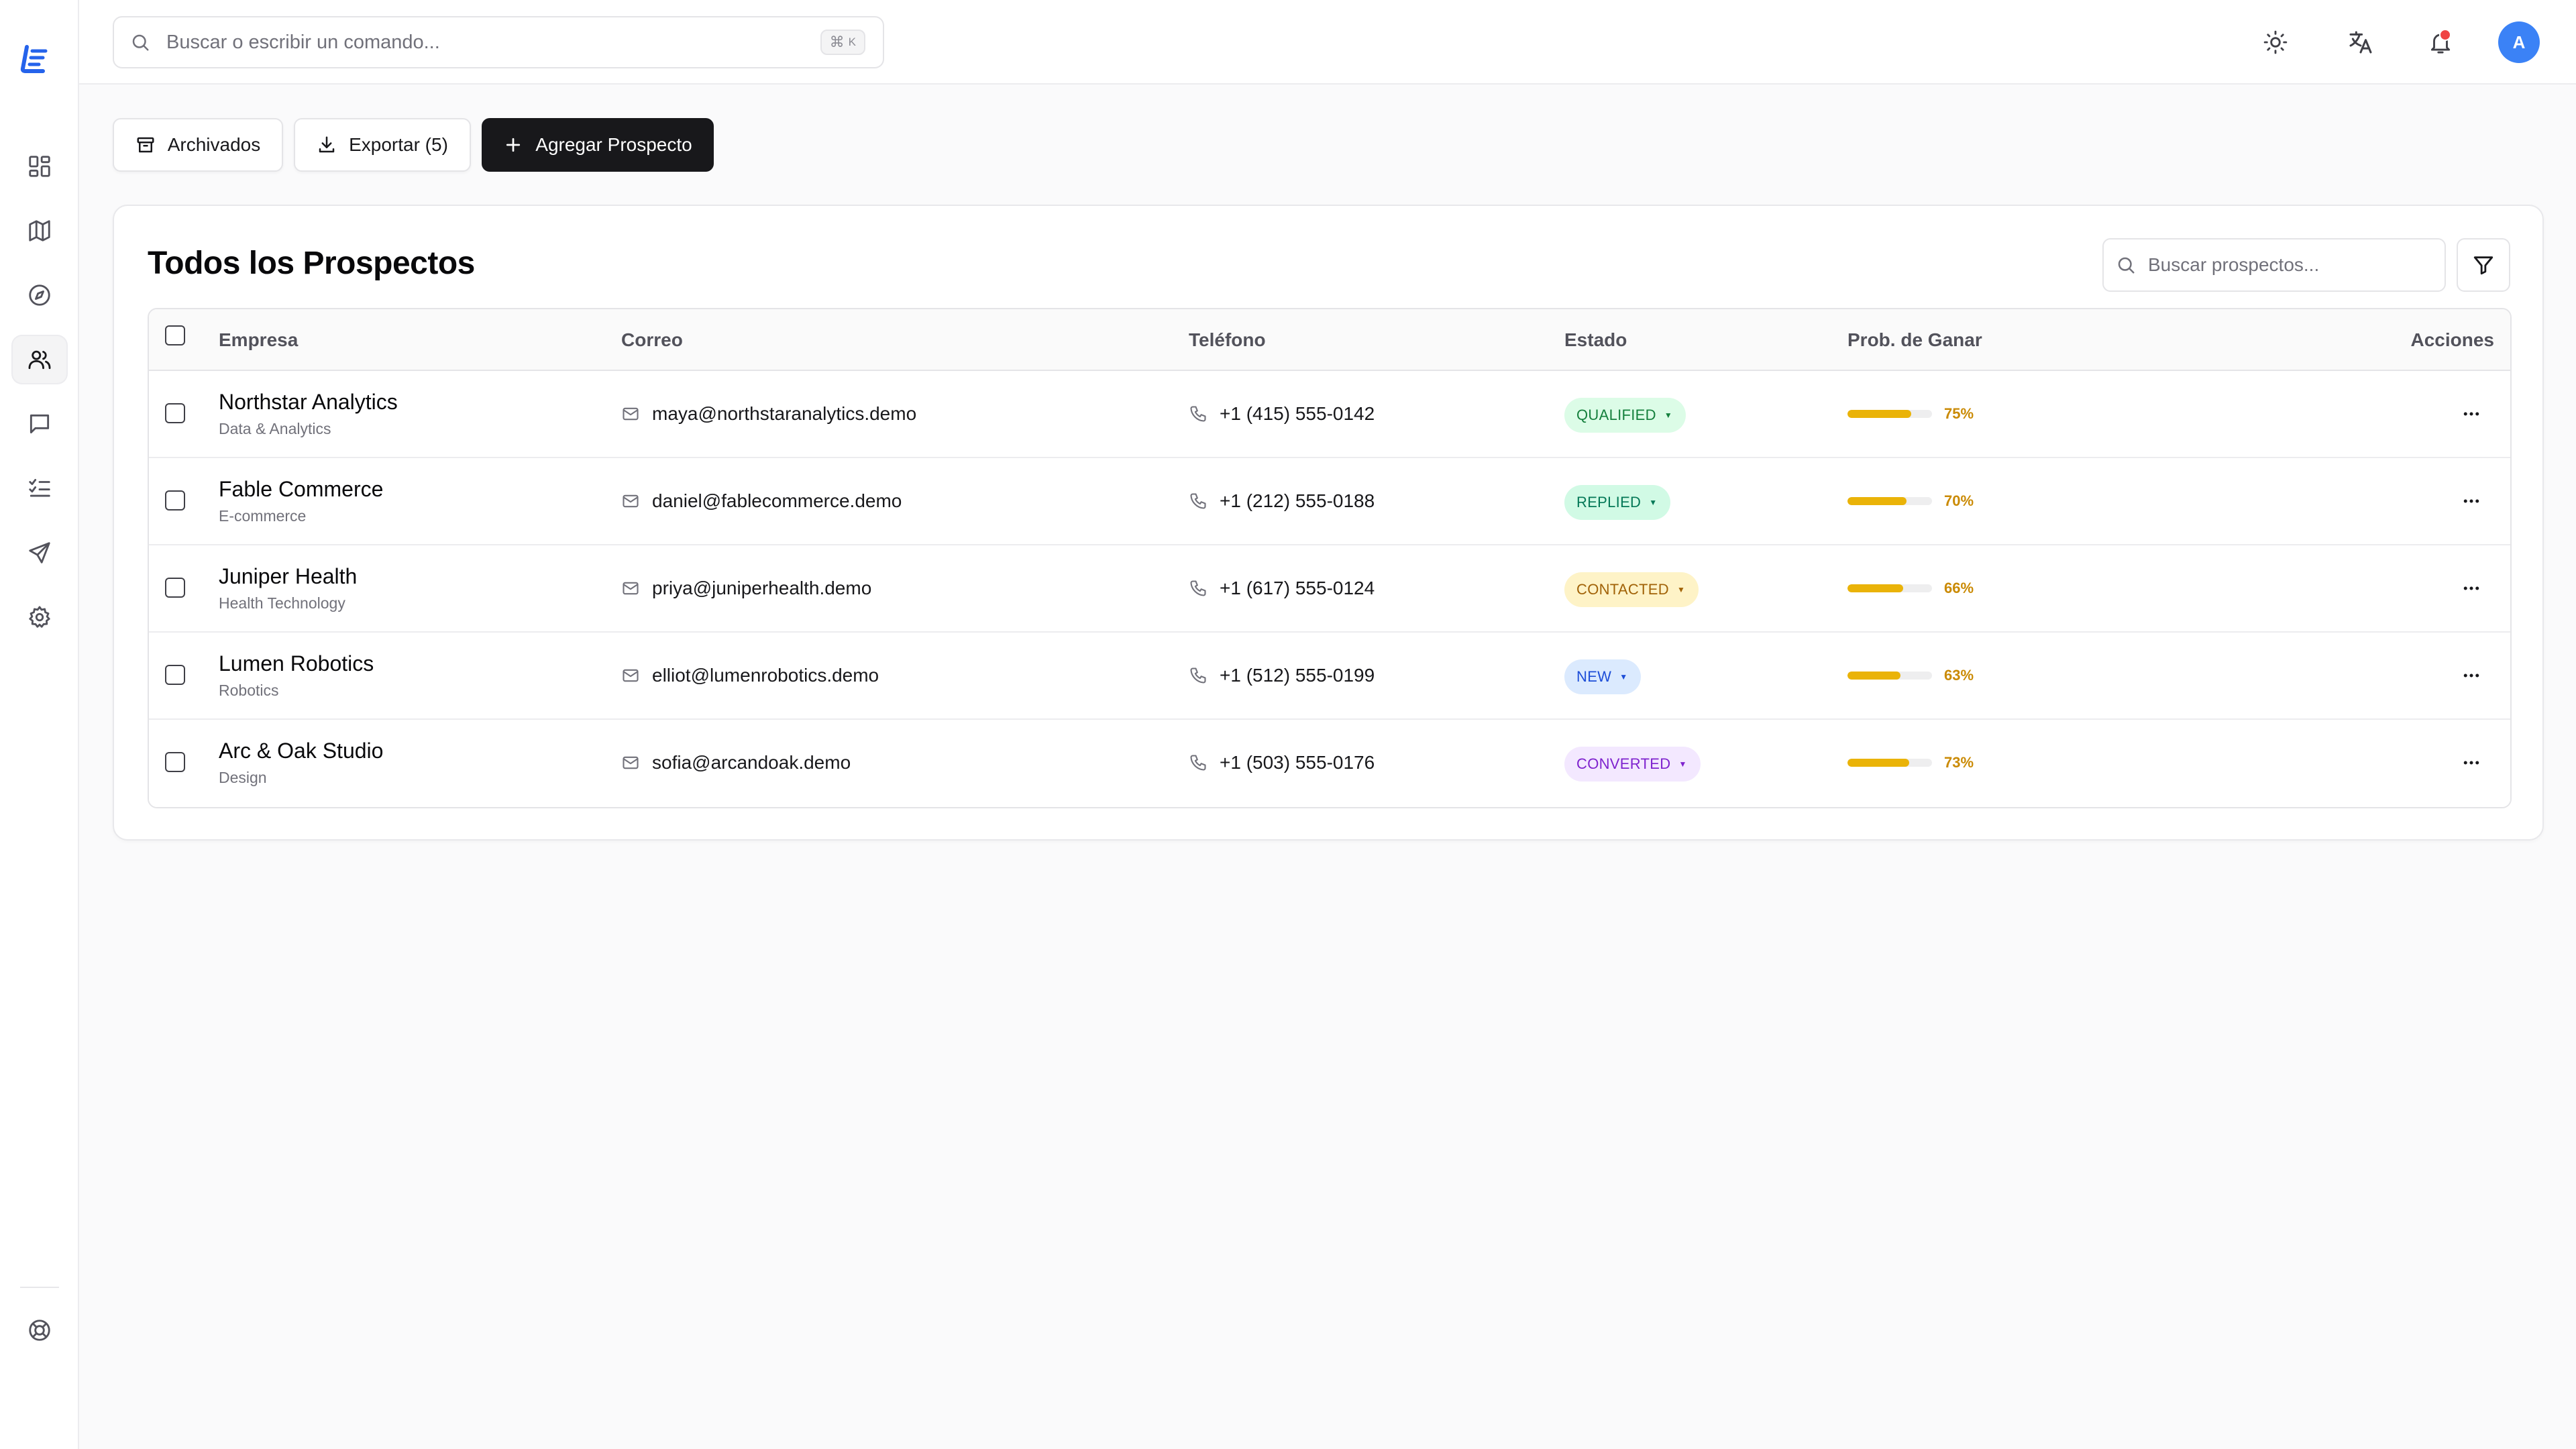 This screenshot has height=1449, width=2576. What do you see at coordinates (39, 424) in the screenshot?
I see `sidebar-item-messages` at bounding box center [39, 424].